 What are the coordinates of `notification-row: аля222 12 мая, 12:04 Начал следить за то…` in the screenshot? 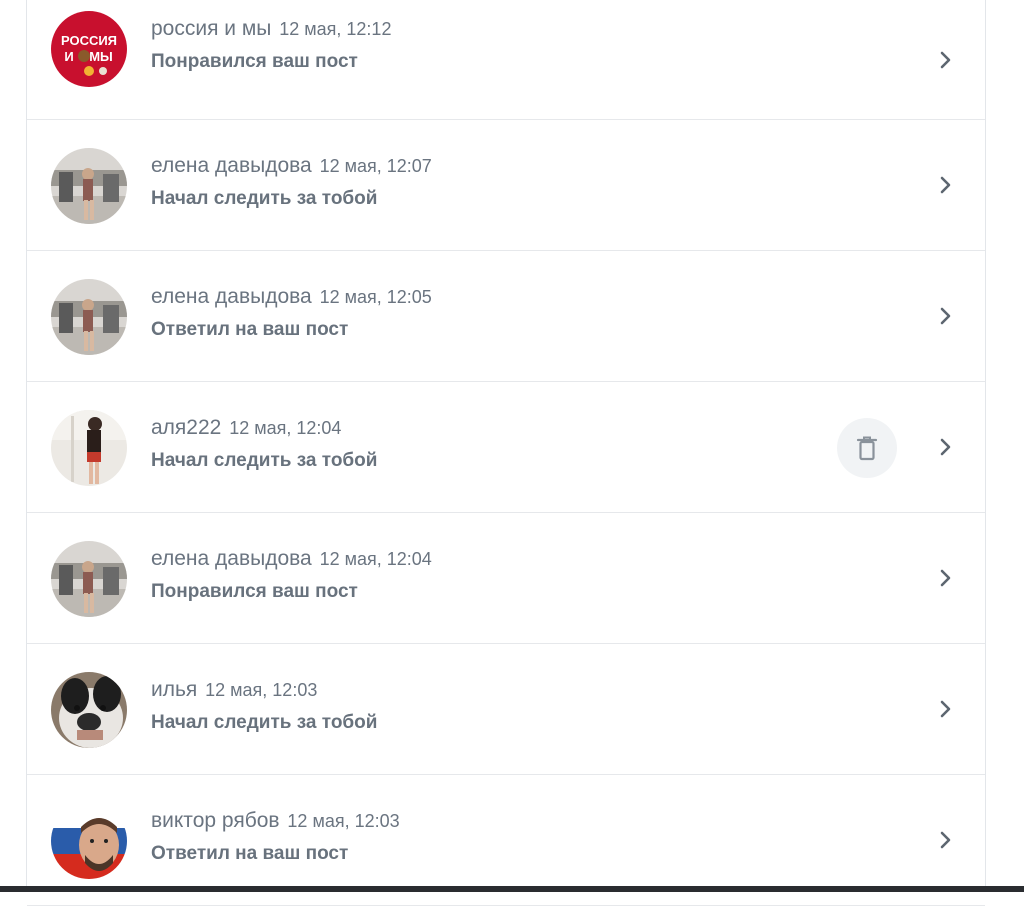 It's located at (506, 447).